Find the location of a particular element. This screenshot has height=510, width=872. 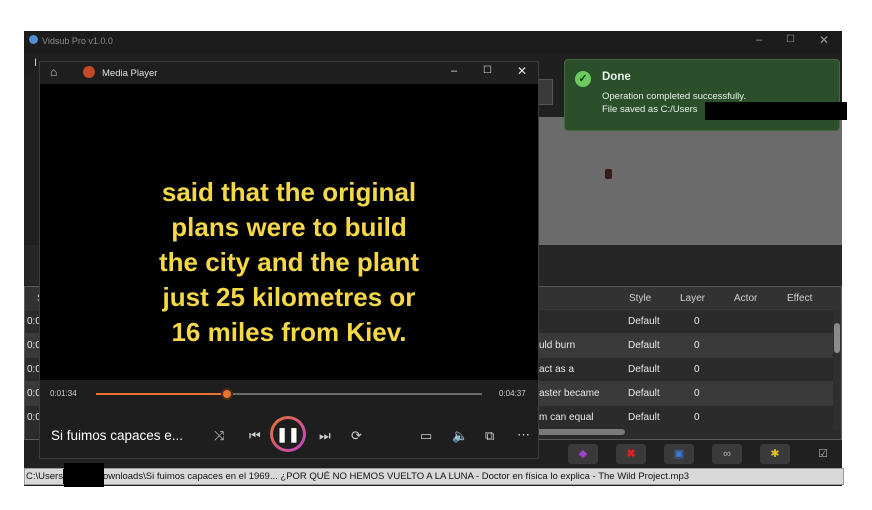

player-close-icon: ✕ is located at coordinates (522, 71).